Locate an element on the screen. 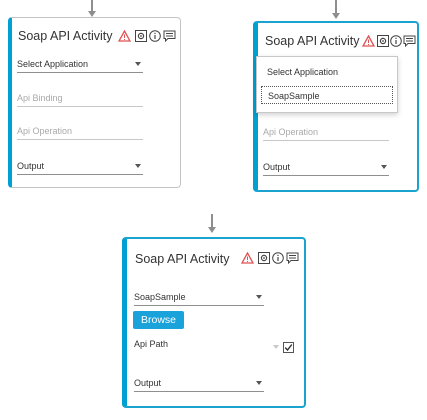  selected-application-text: SoapSample is located at coordinates (160, 297).